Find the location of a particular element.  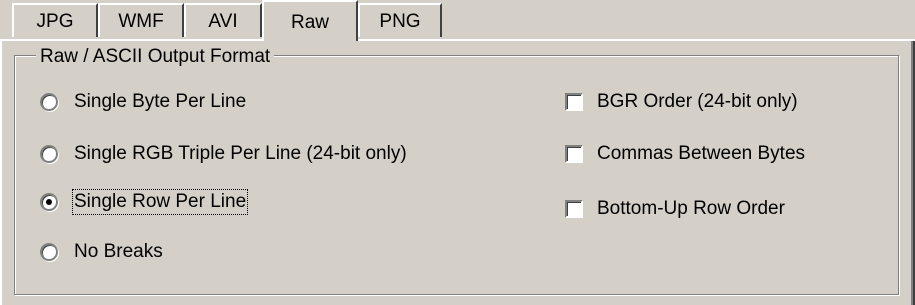

tab-label: Raw is located at coordinates (309, 22).